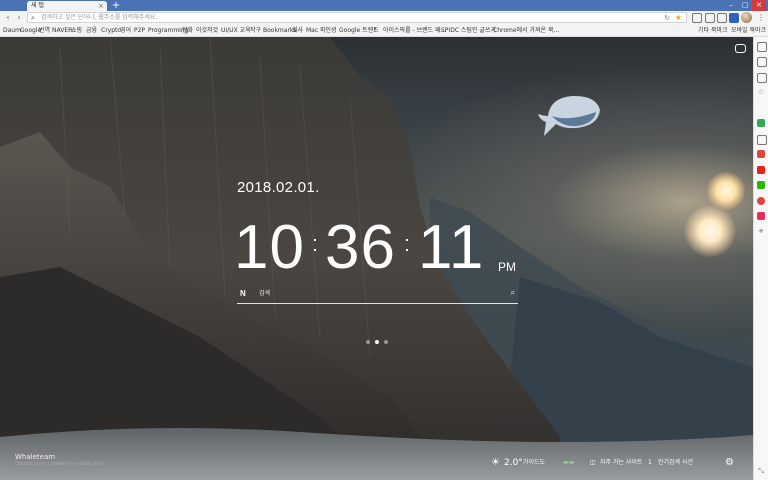 The height and width of the screenshot is (480, 768). Describe the element at coordinates (451, 247) in the screenshot. I see `clock-seconds: 11` at that location.